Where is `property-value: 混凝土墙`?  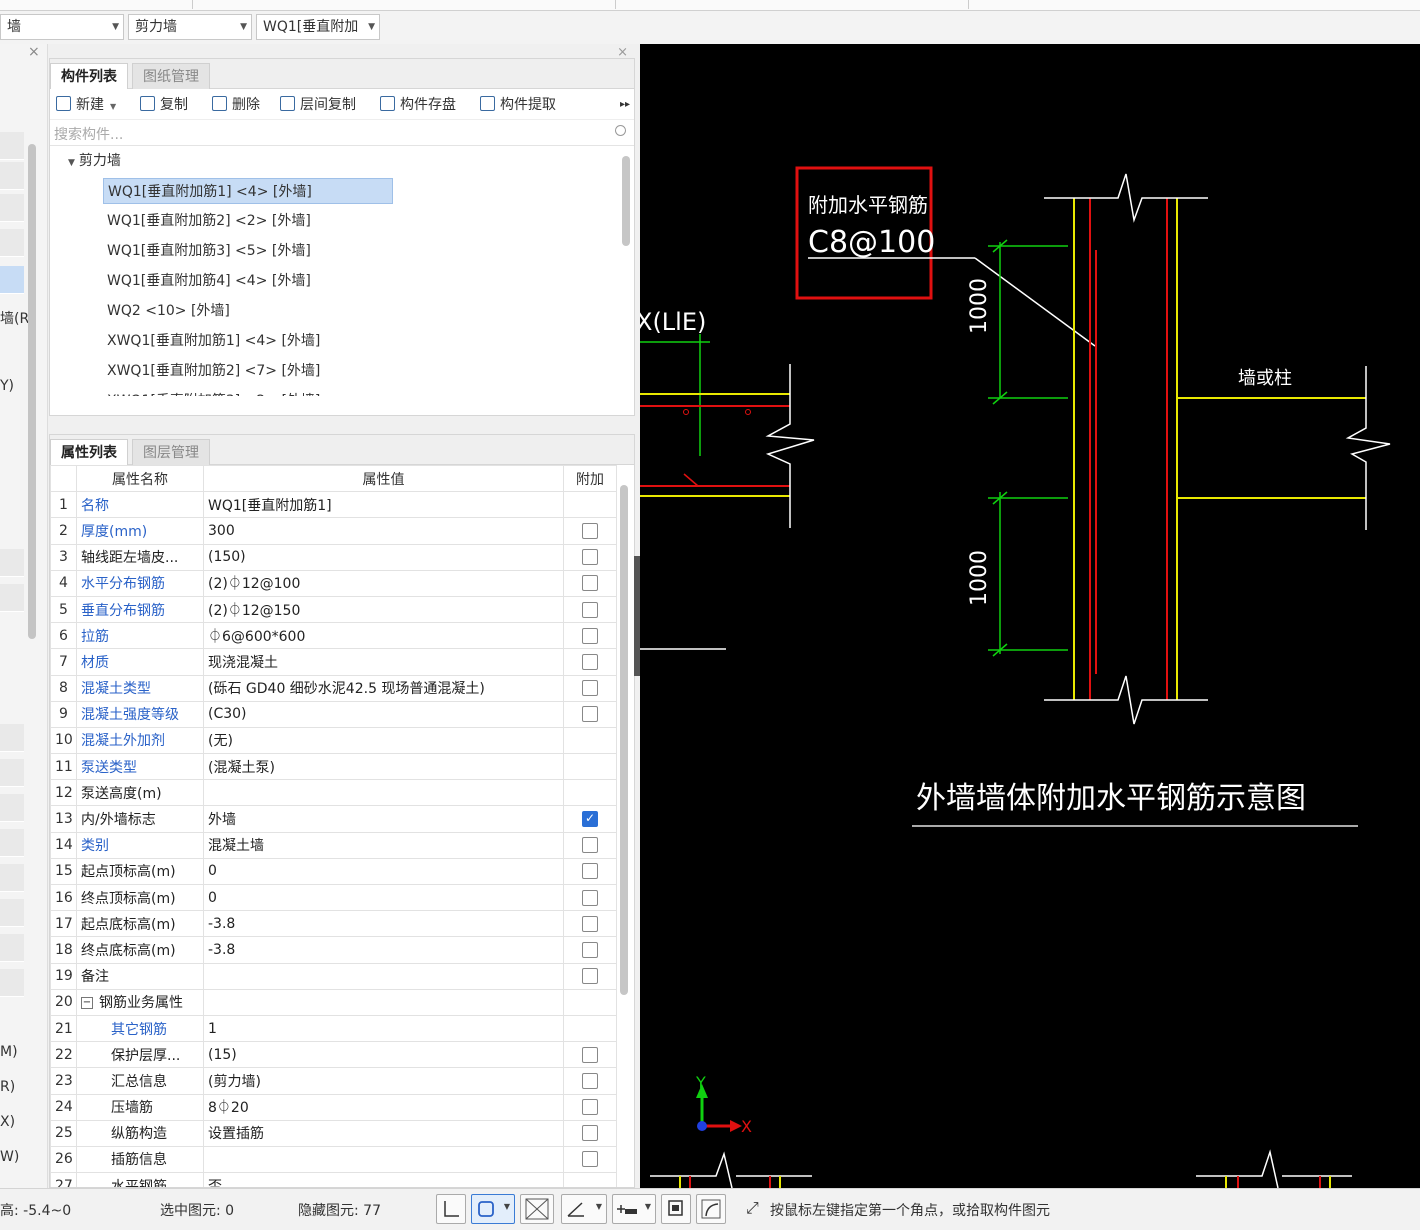
property-value: 混凝土墙 is located at coordinates (383, 845).